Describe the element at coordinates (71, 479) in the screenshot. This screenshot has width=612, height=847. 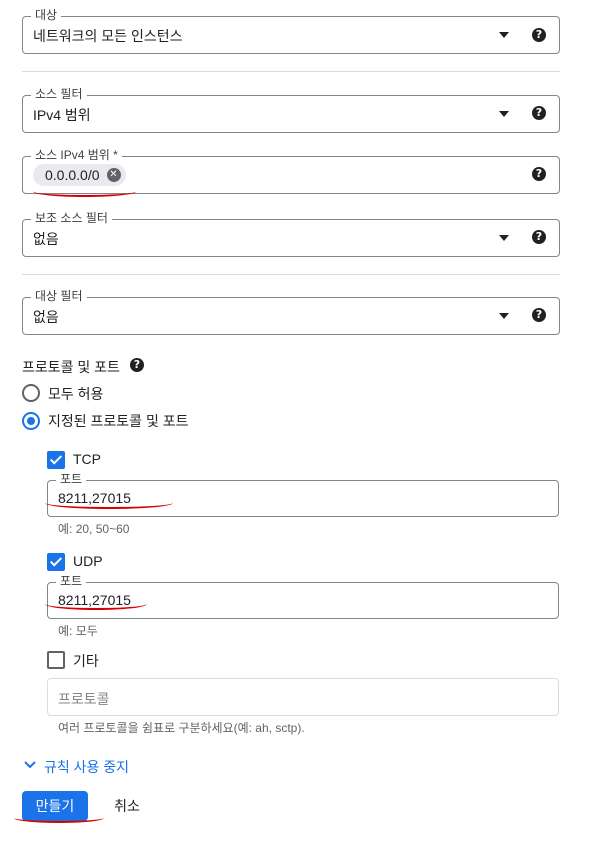
I see `tcp-ports-label: 포트` at that location.